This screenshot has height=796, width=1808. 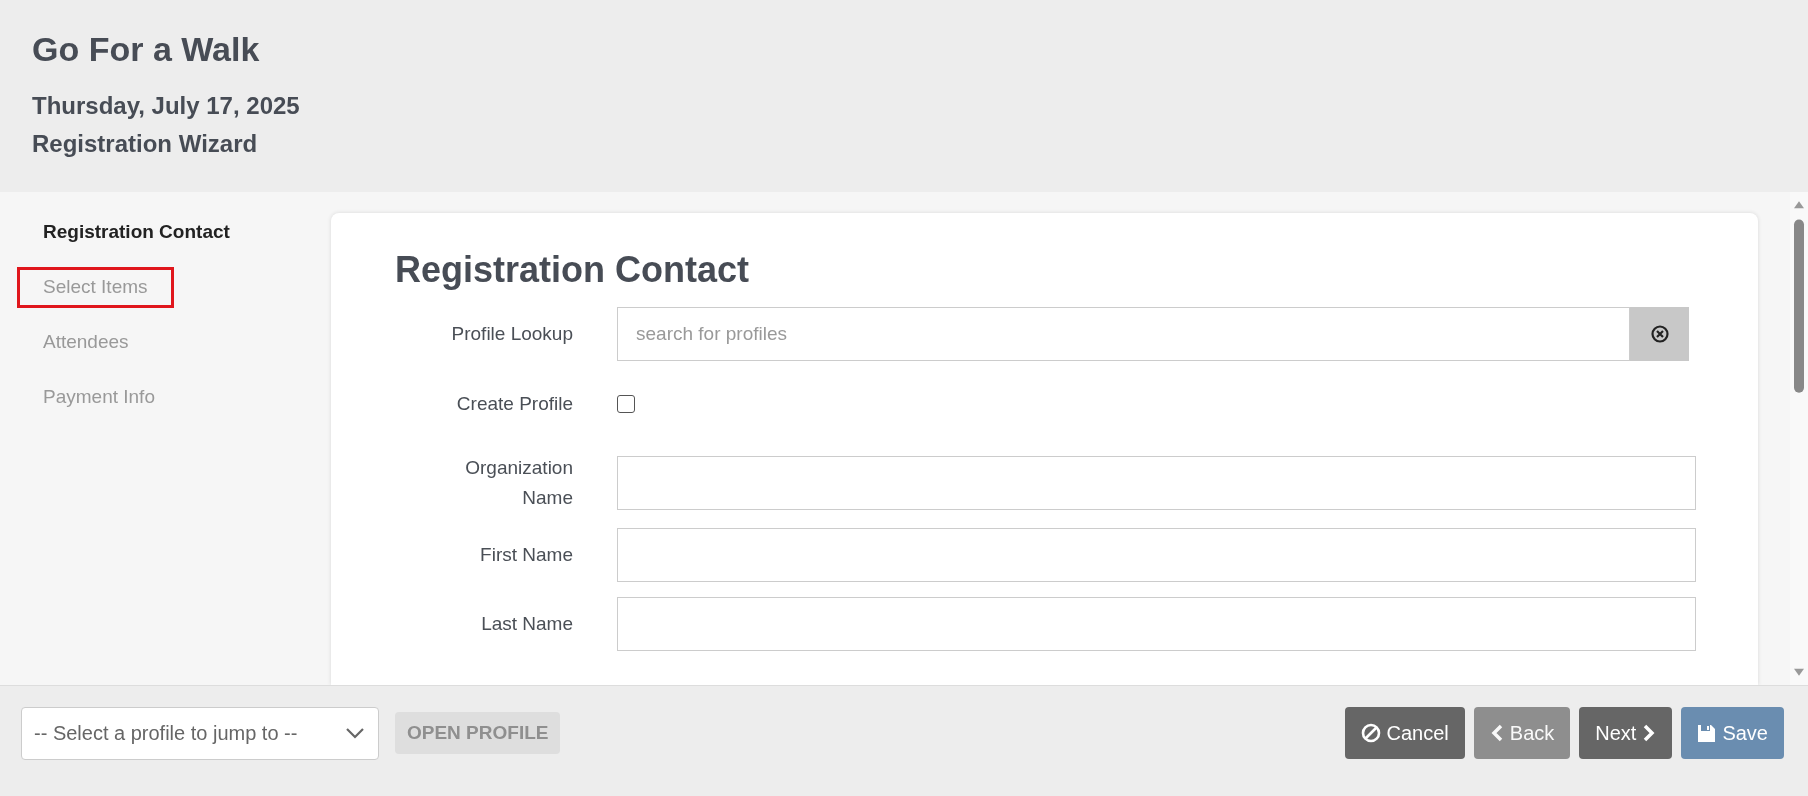 I want to click on wizard-step: Payment Info, so click(x=99, y=397).